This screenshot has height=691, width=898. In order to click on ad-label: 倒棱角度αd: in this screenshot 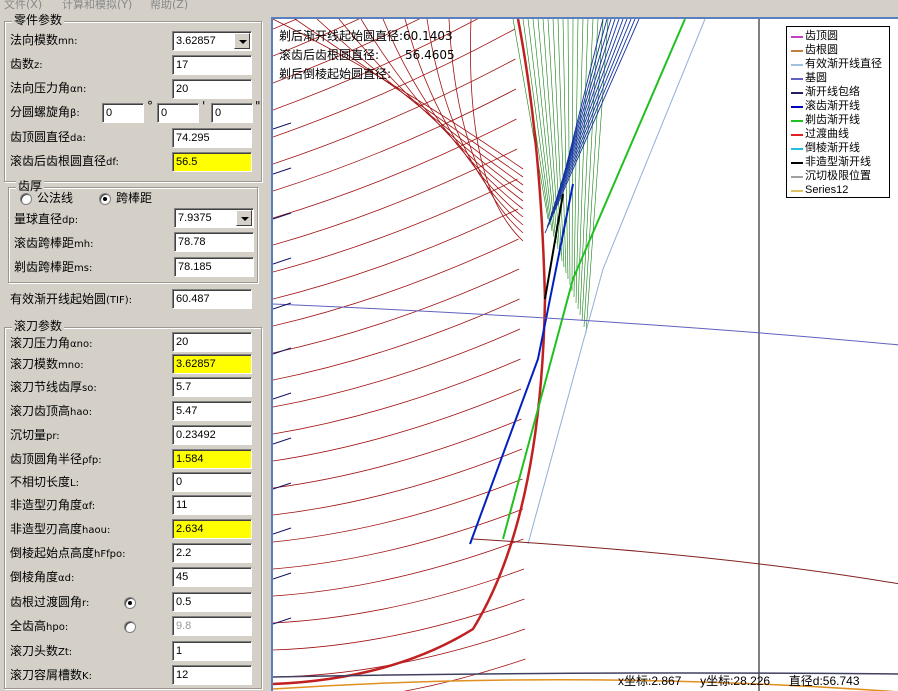, I will do `click(42, 577)`.